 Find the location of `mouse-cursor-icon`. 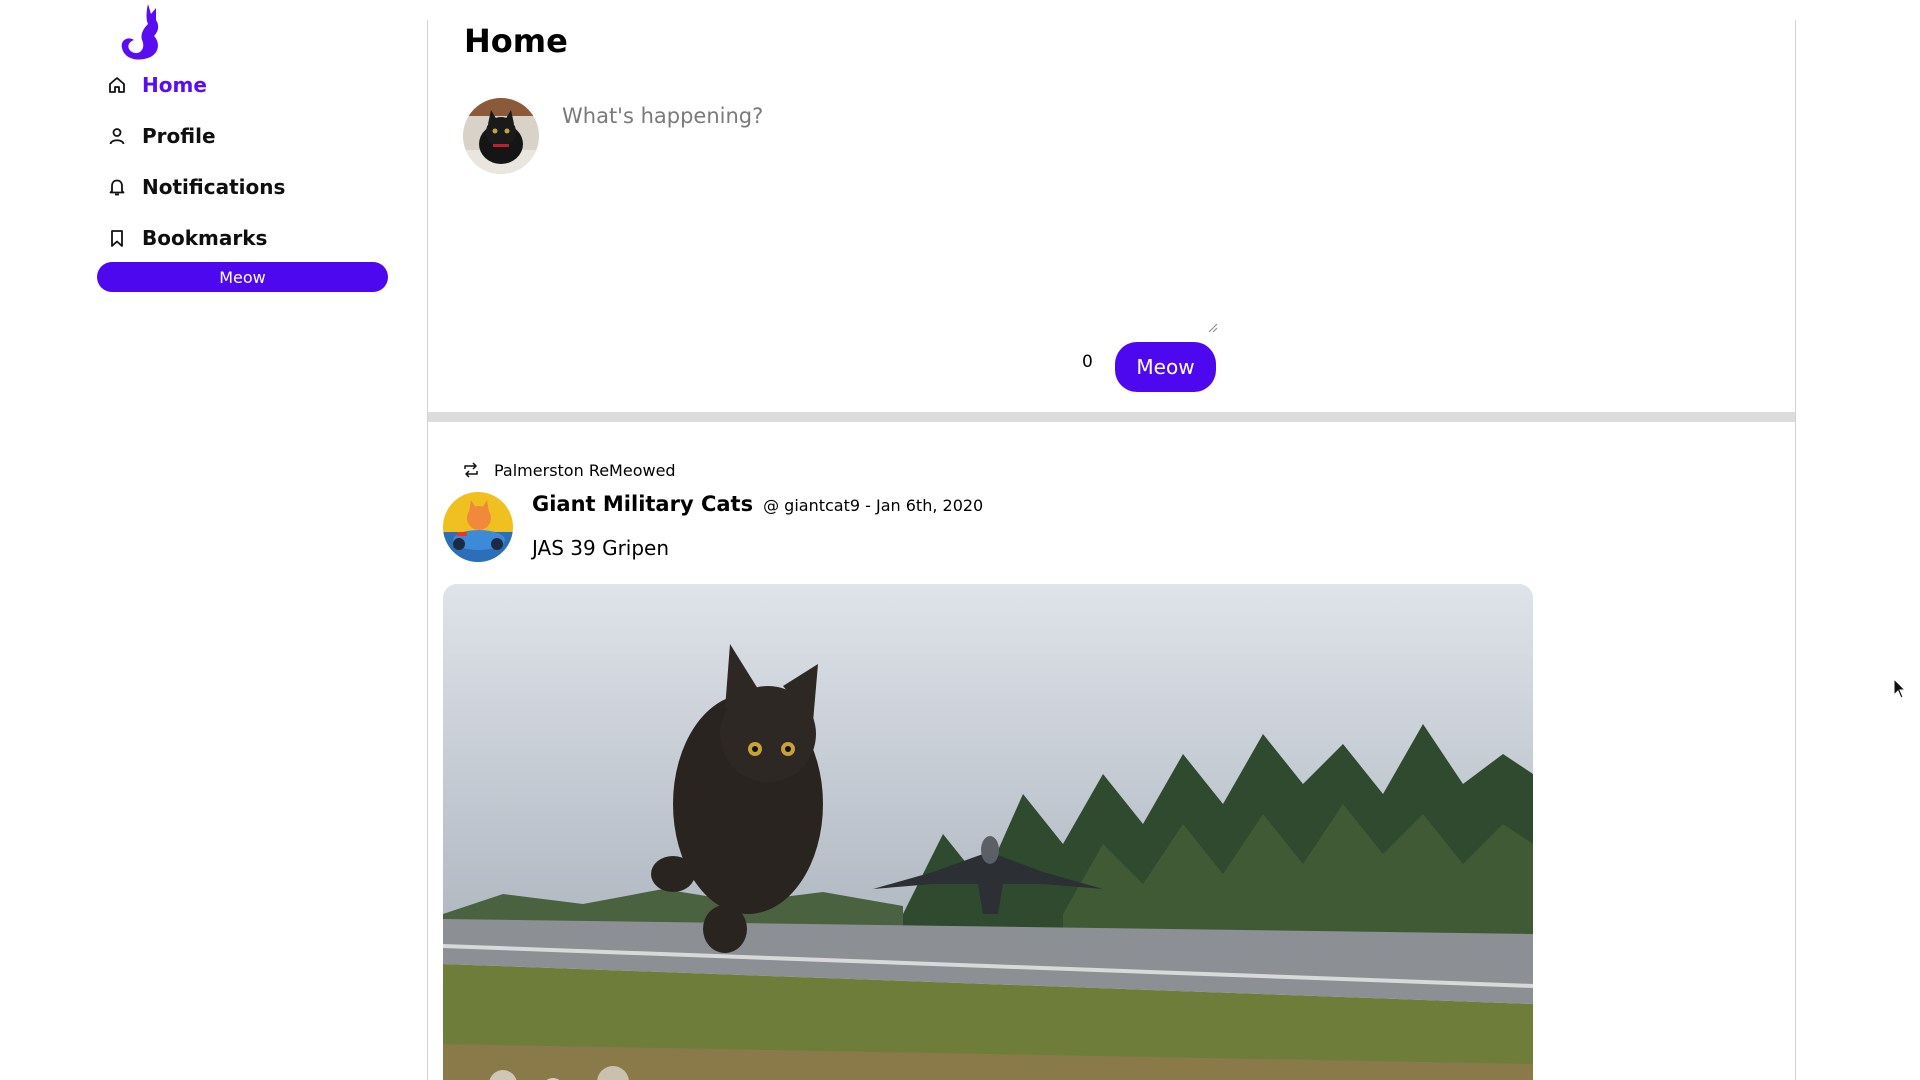

mouse-cursor-icon is located at coordinates (1900, 688).